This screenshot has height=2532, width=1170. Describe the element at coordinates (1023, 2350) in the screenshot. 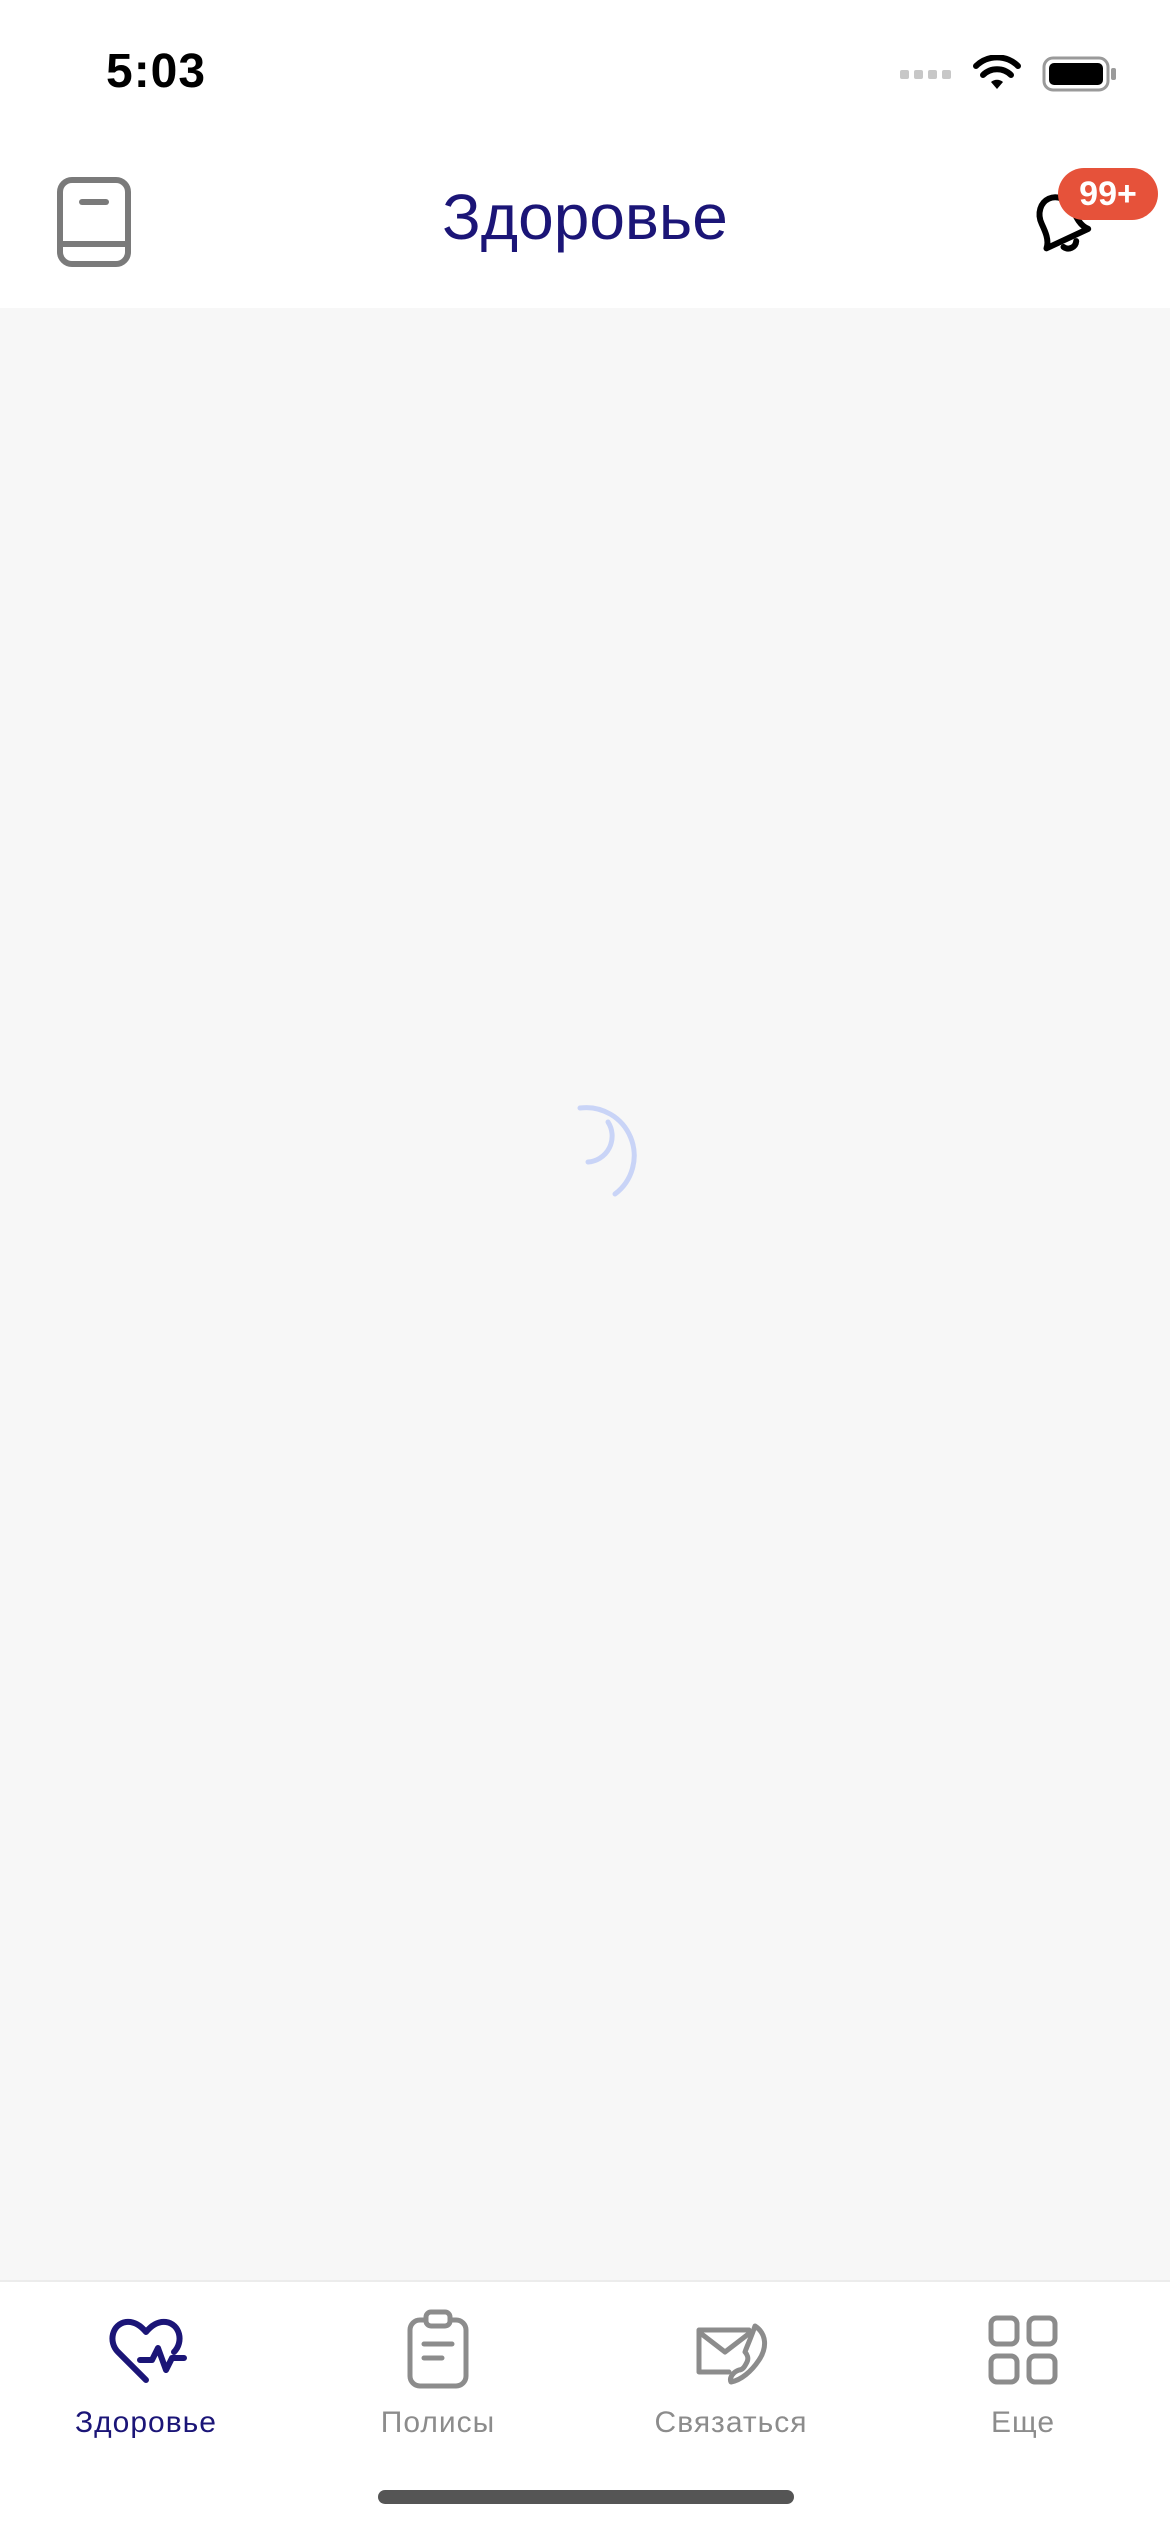

I see `grid-icon` at that location.